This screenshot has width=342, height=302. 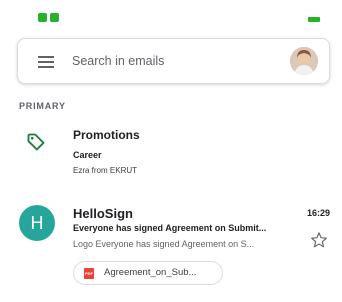 What do you see at coordinates (37, 223) in the screenshot?
I see `sender-avatar: H` at bounding box center [37, 223].